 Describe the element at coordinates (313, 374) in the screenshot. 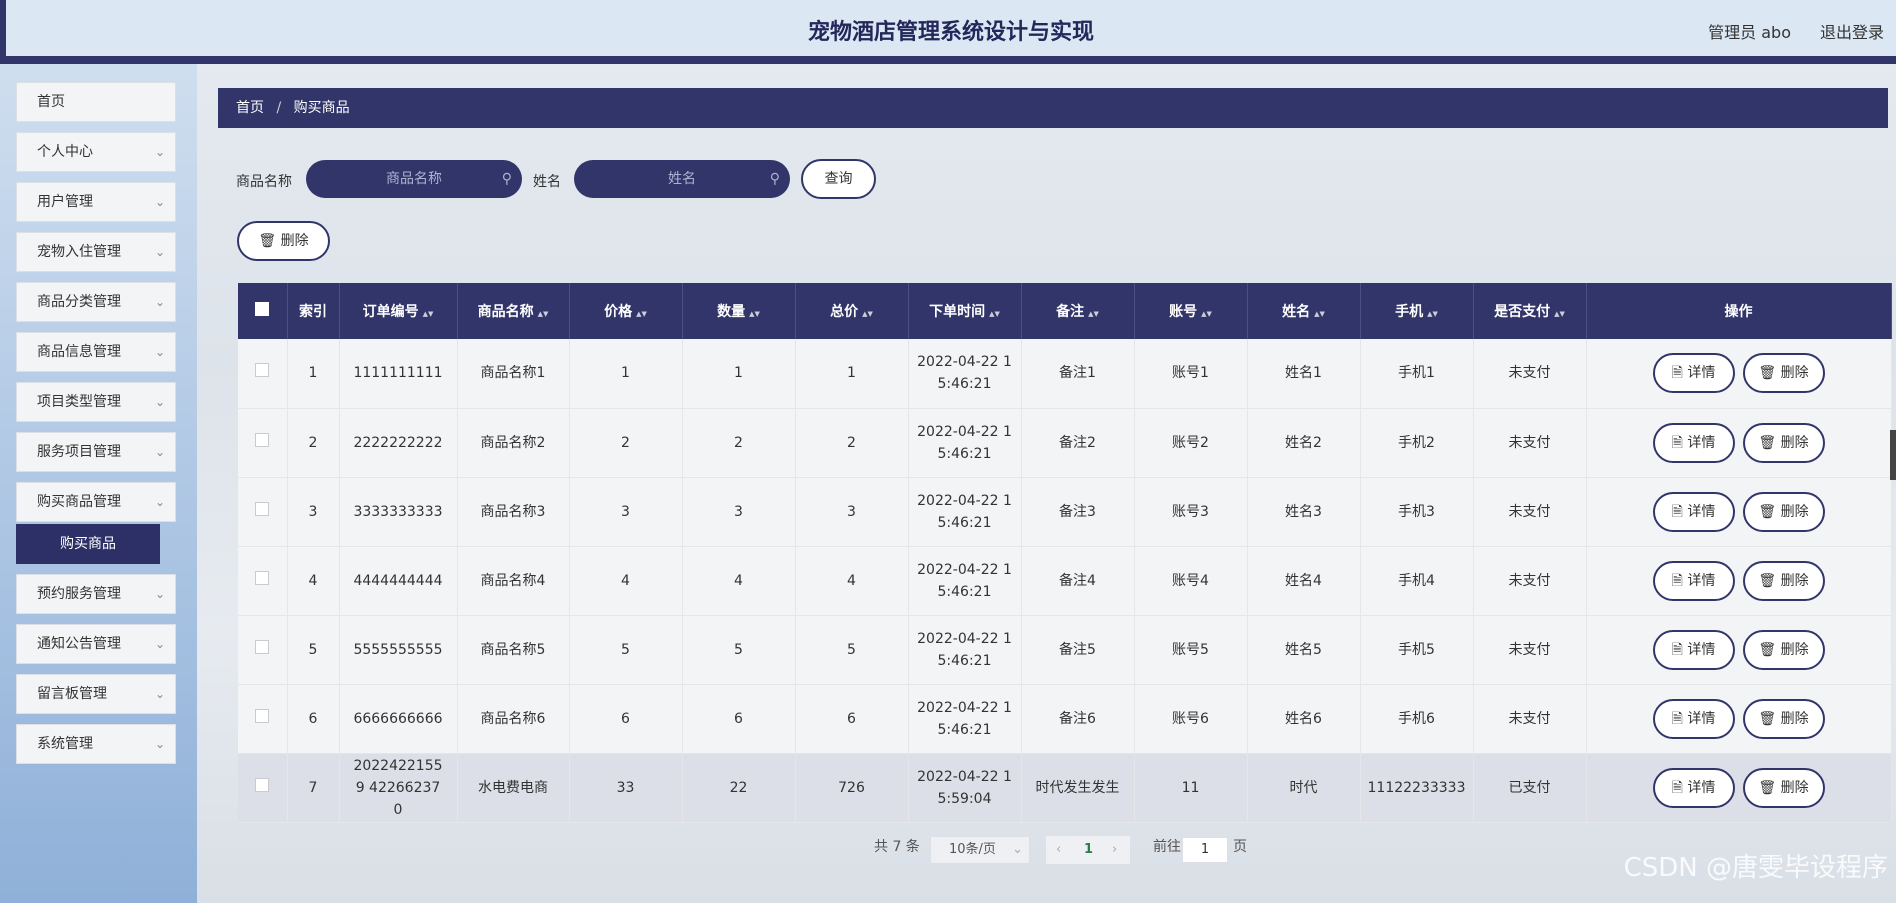

I see `cell-idx: 1` at that location.